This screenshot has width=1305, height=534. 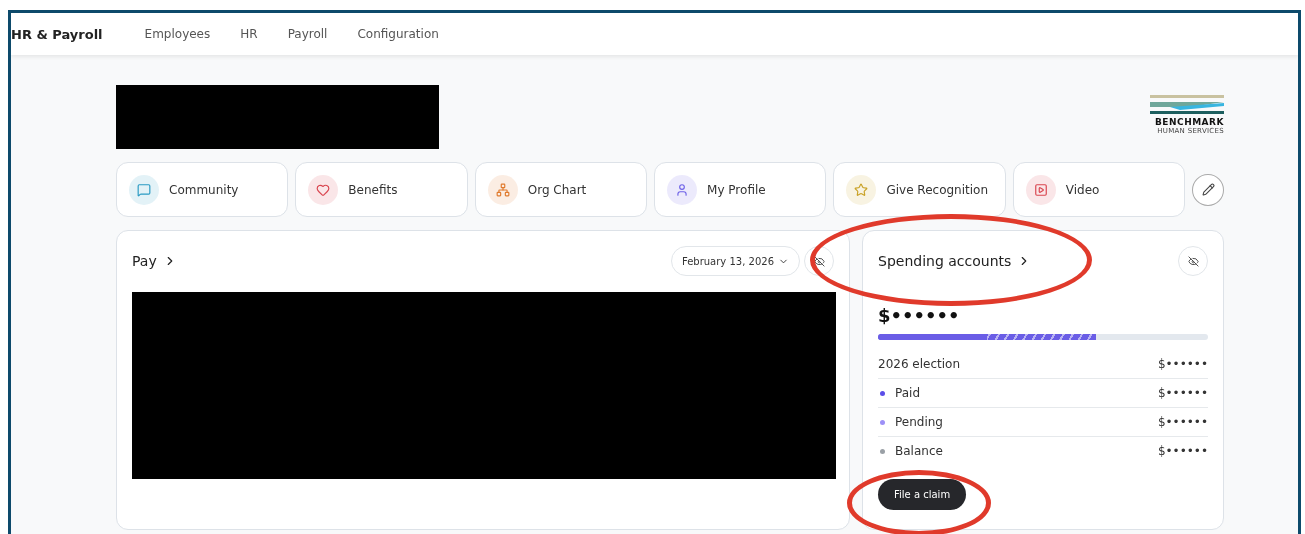 What do you see at coordinates (955, 261) in the screenshot?
I see `spending-accounts-link: Spending accounts` at bounding box center [955, 261].